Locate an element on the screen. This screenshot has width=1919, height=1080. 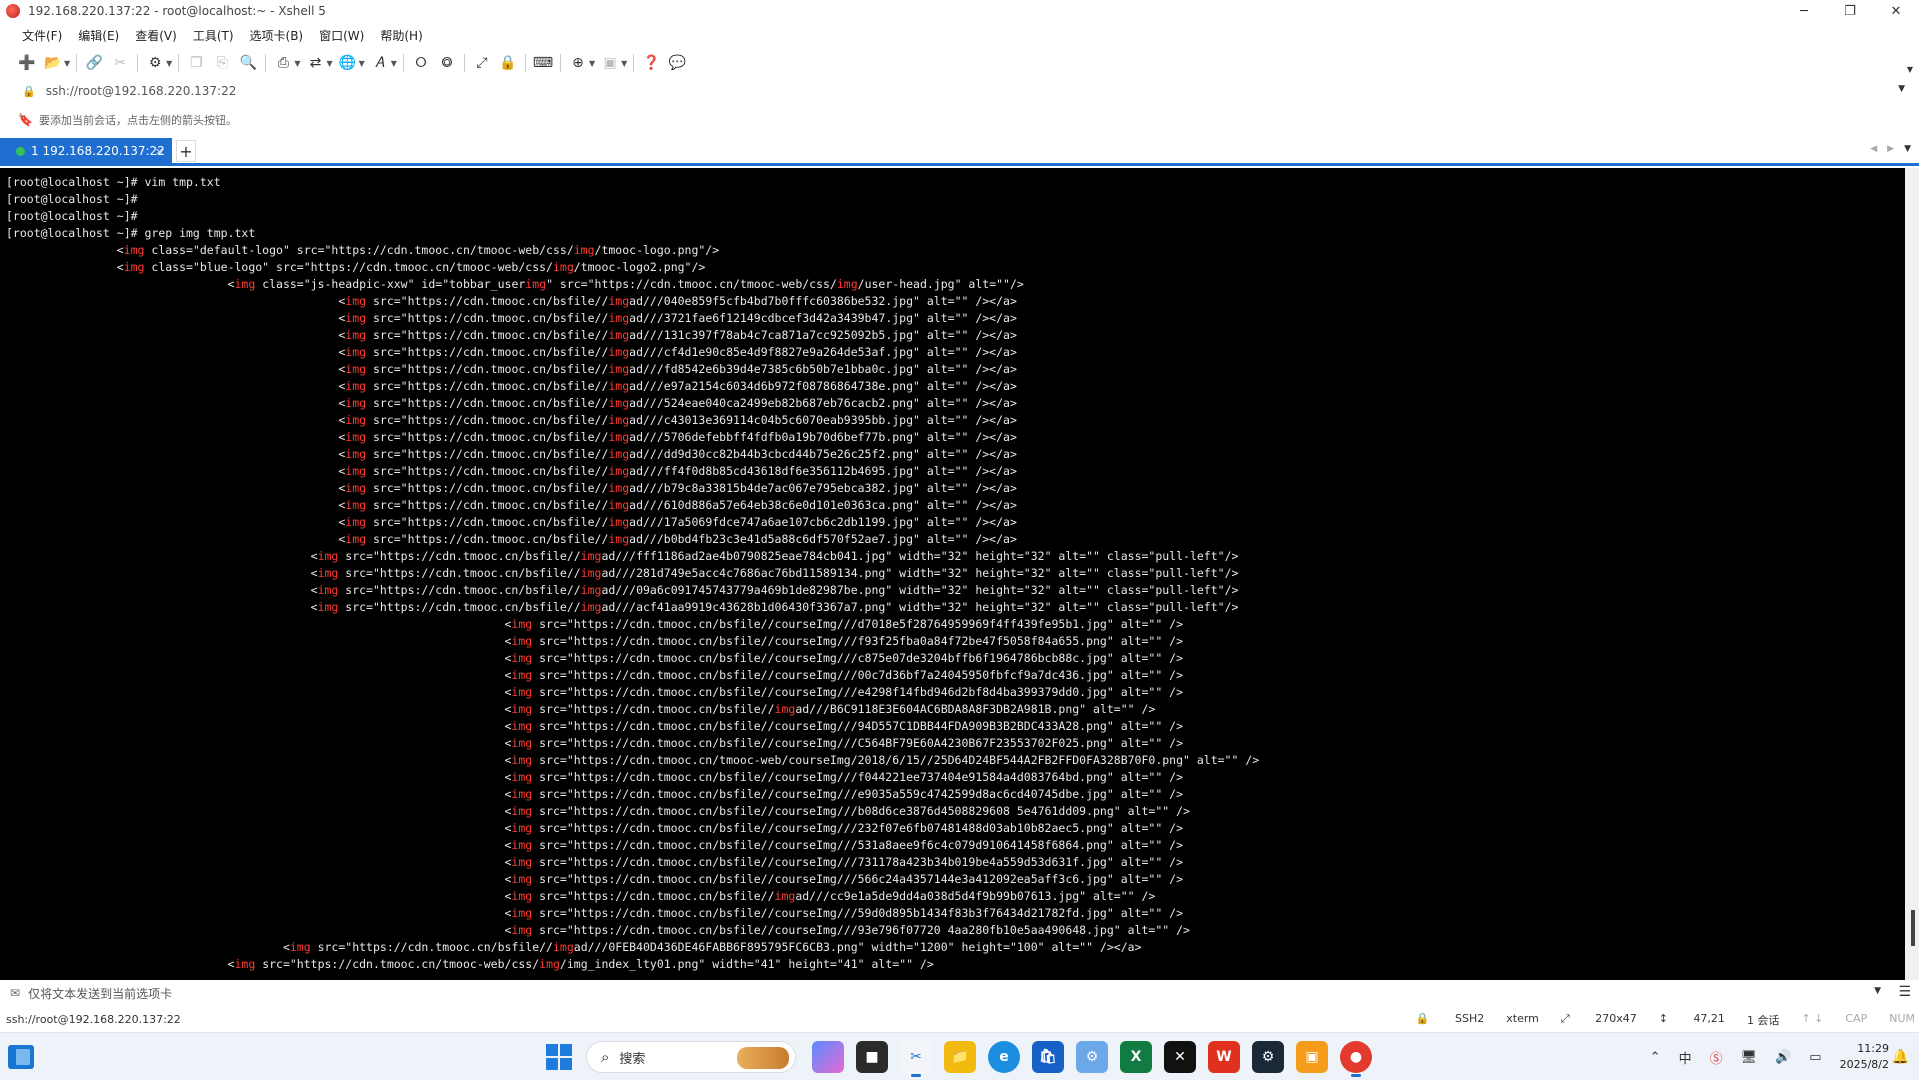
transfer-icon: ⇄ is located at coordinates (315, 63).